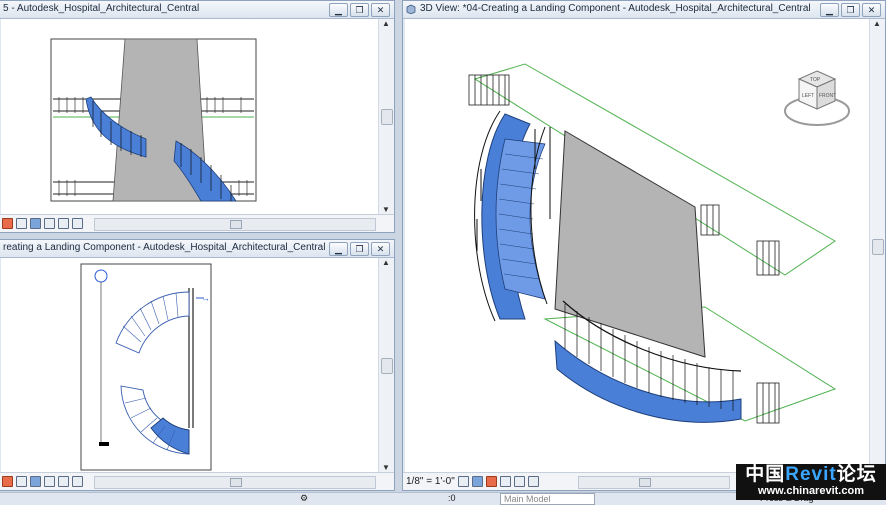 The width and height of the screenshot is (886, 505). Describe the element at coordinates (765, 474) in the screenshot. I see `watermark-cn-text: 中国` at that location.